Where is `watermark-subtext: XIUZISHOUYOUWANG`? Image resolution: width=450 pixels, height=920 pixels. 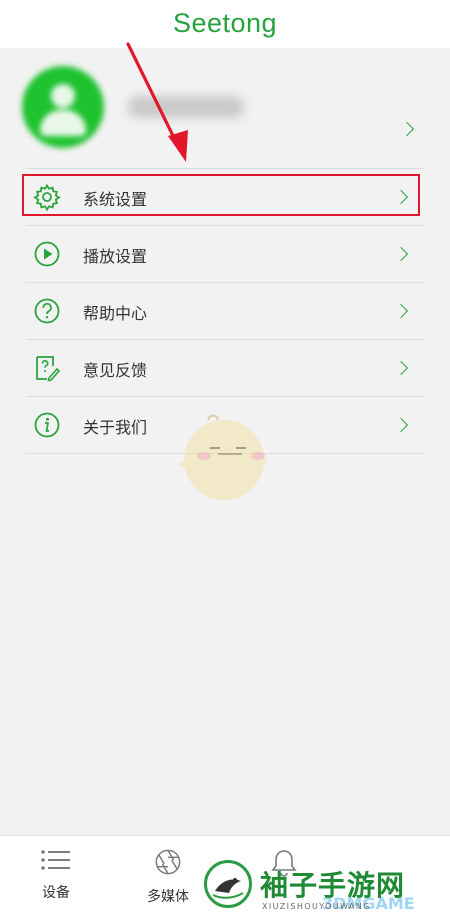
watermark-subtext: XIUZISHOUYOUWANG is located at coordinates (316, 906).